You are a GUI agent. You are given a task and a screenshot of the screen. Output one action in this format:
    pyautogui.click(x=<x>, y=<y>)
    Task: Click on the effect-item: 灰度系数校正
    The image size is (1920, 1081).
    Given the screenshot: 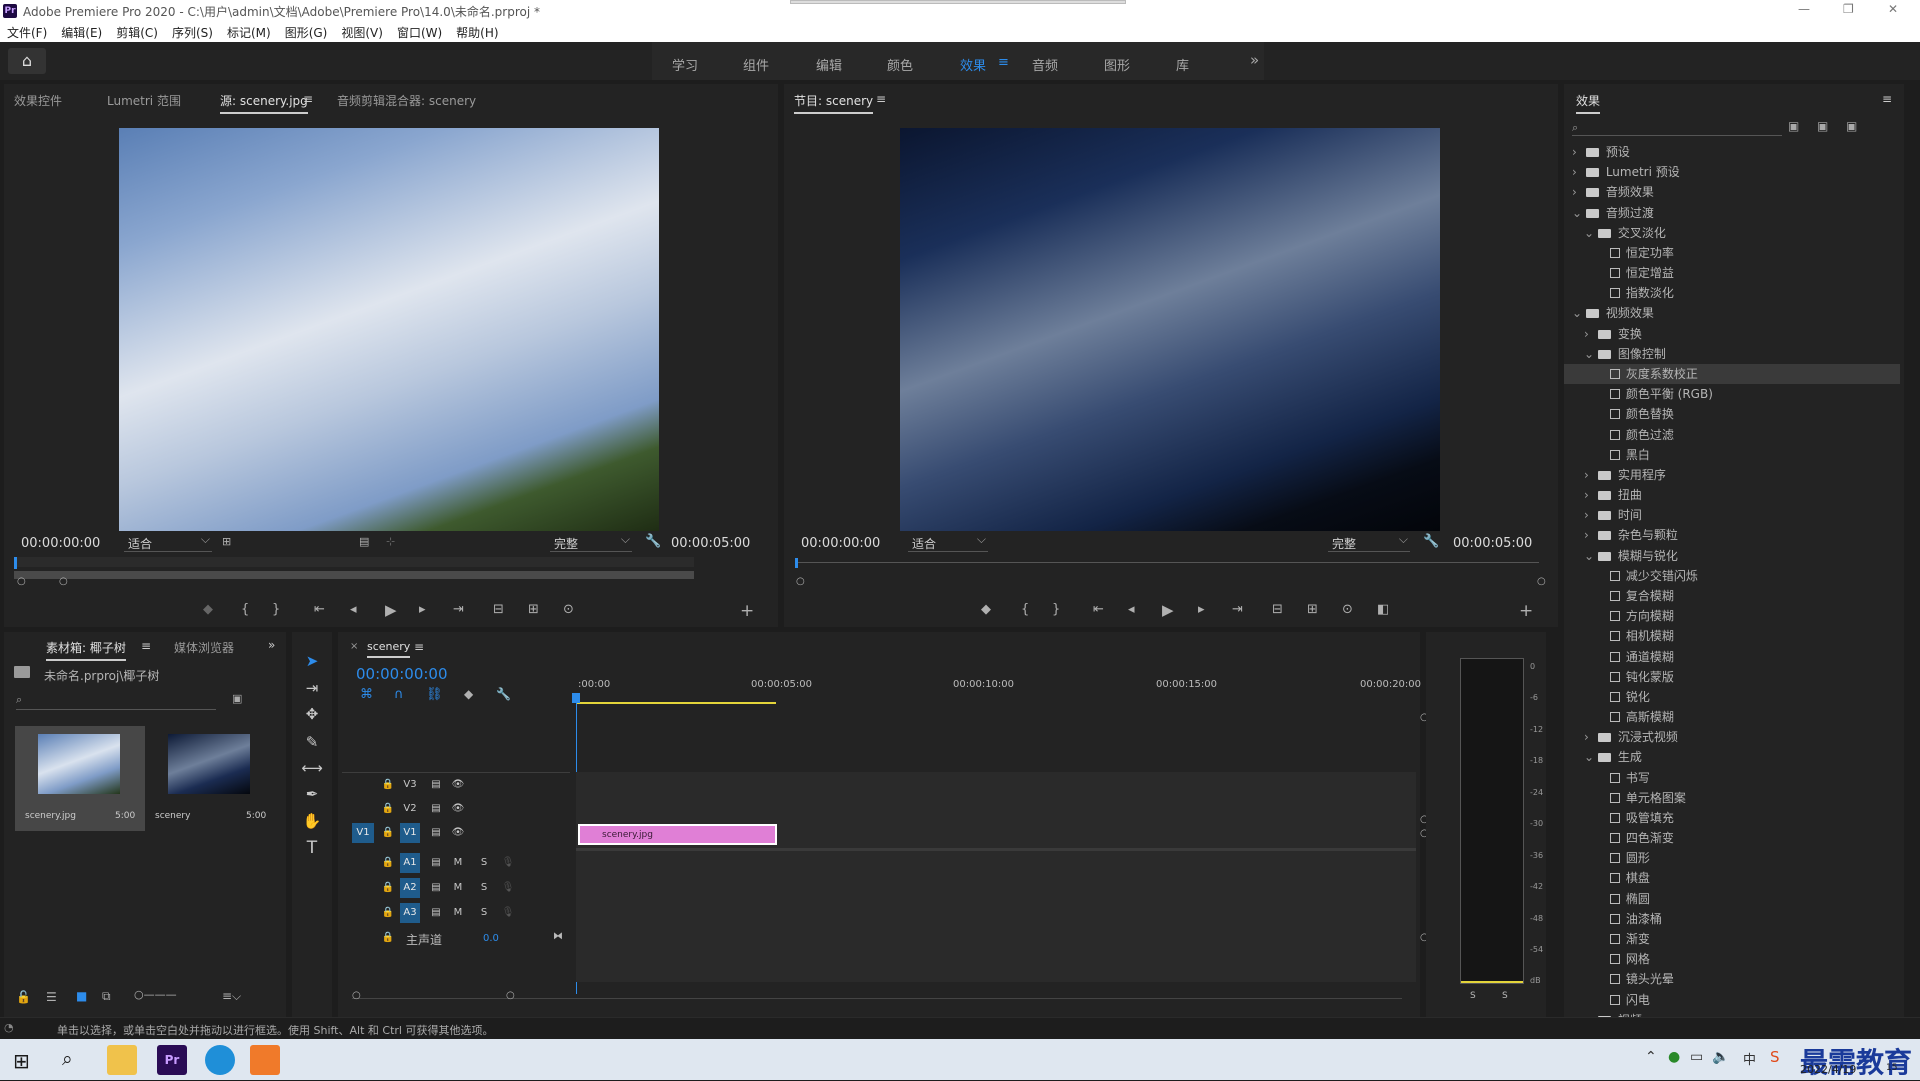 What is the action you would take?
    pyautogui.click(x=1732, y=373)
    